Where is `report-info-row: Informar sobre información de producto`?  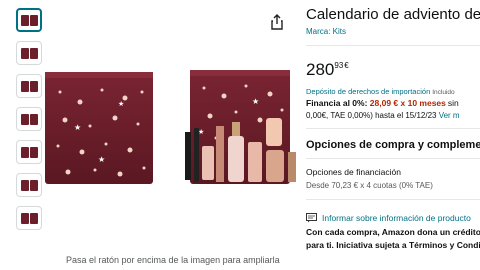 report-info-row: Informar sobre información de producto is located at coordinates (388, 218).